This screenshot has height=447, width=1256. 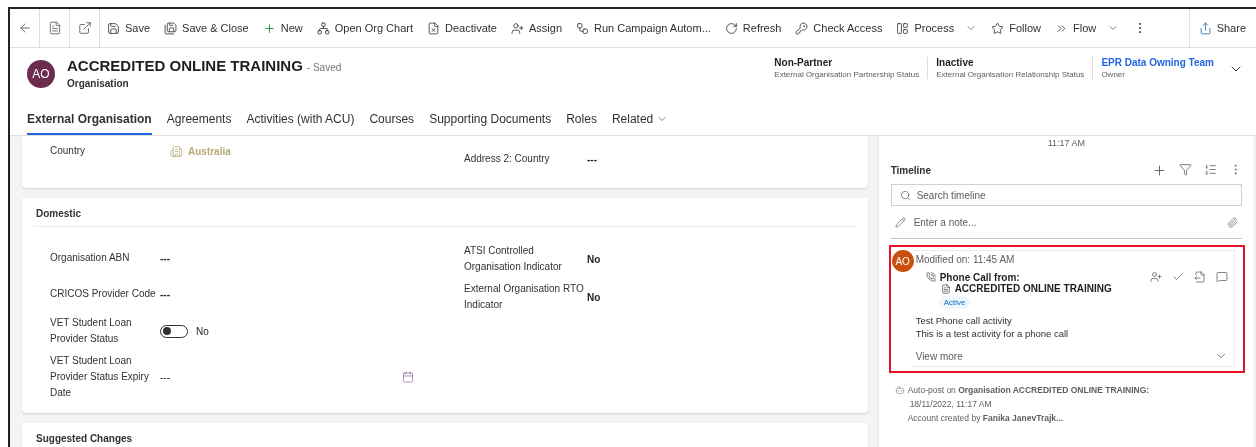 I want to click on toolbar-button: New, so click(x=282, y=28).